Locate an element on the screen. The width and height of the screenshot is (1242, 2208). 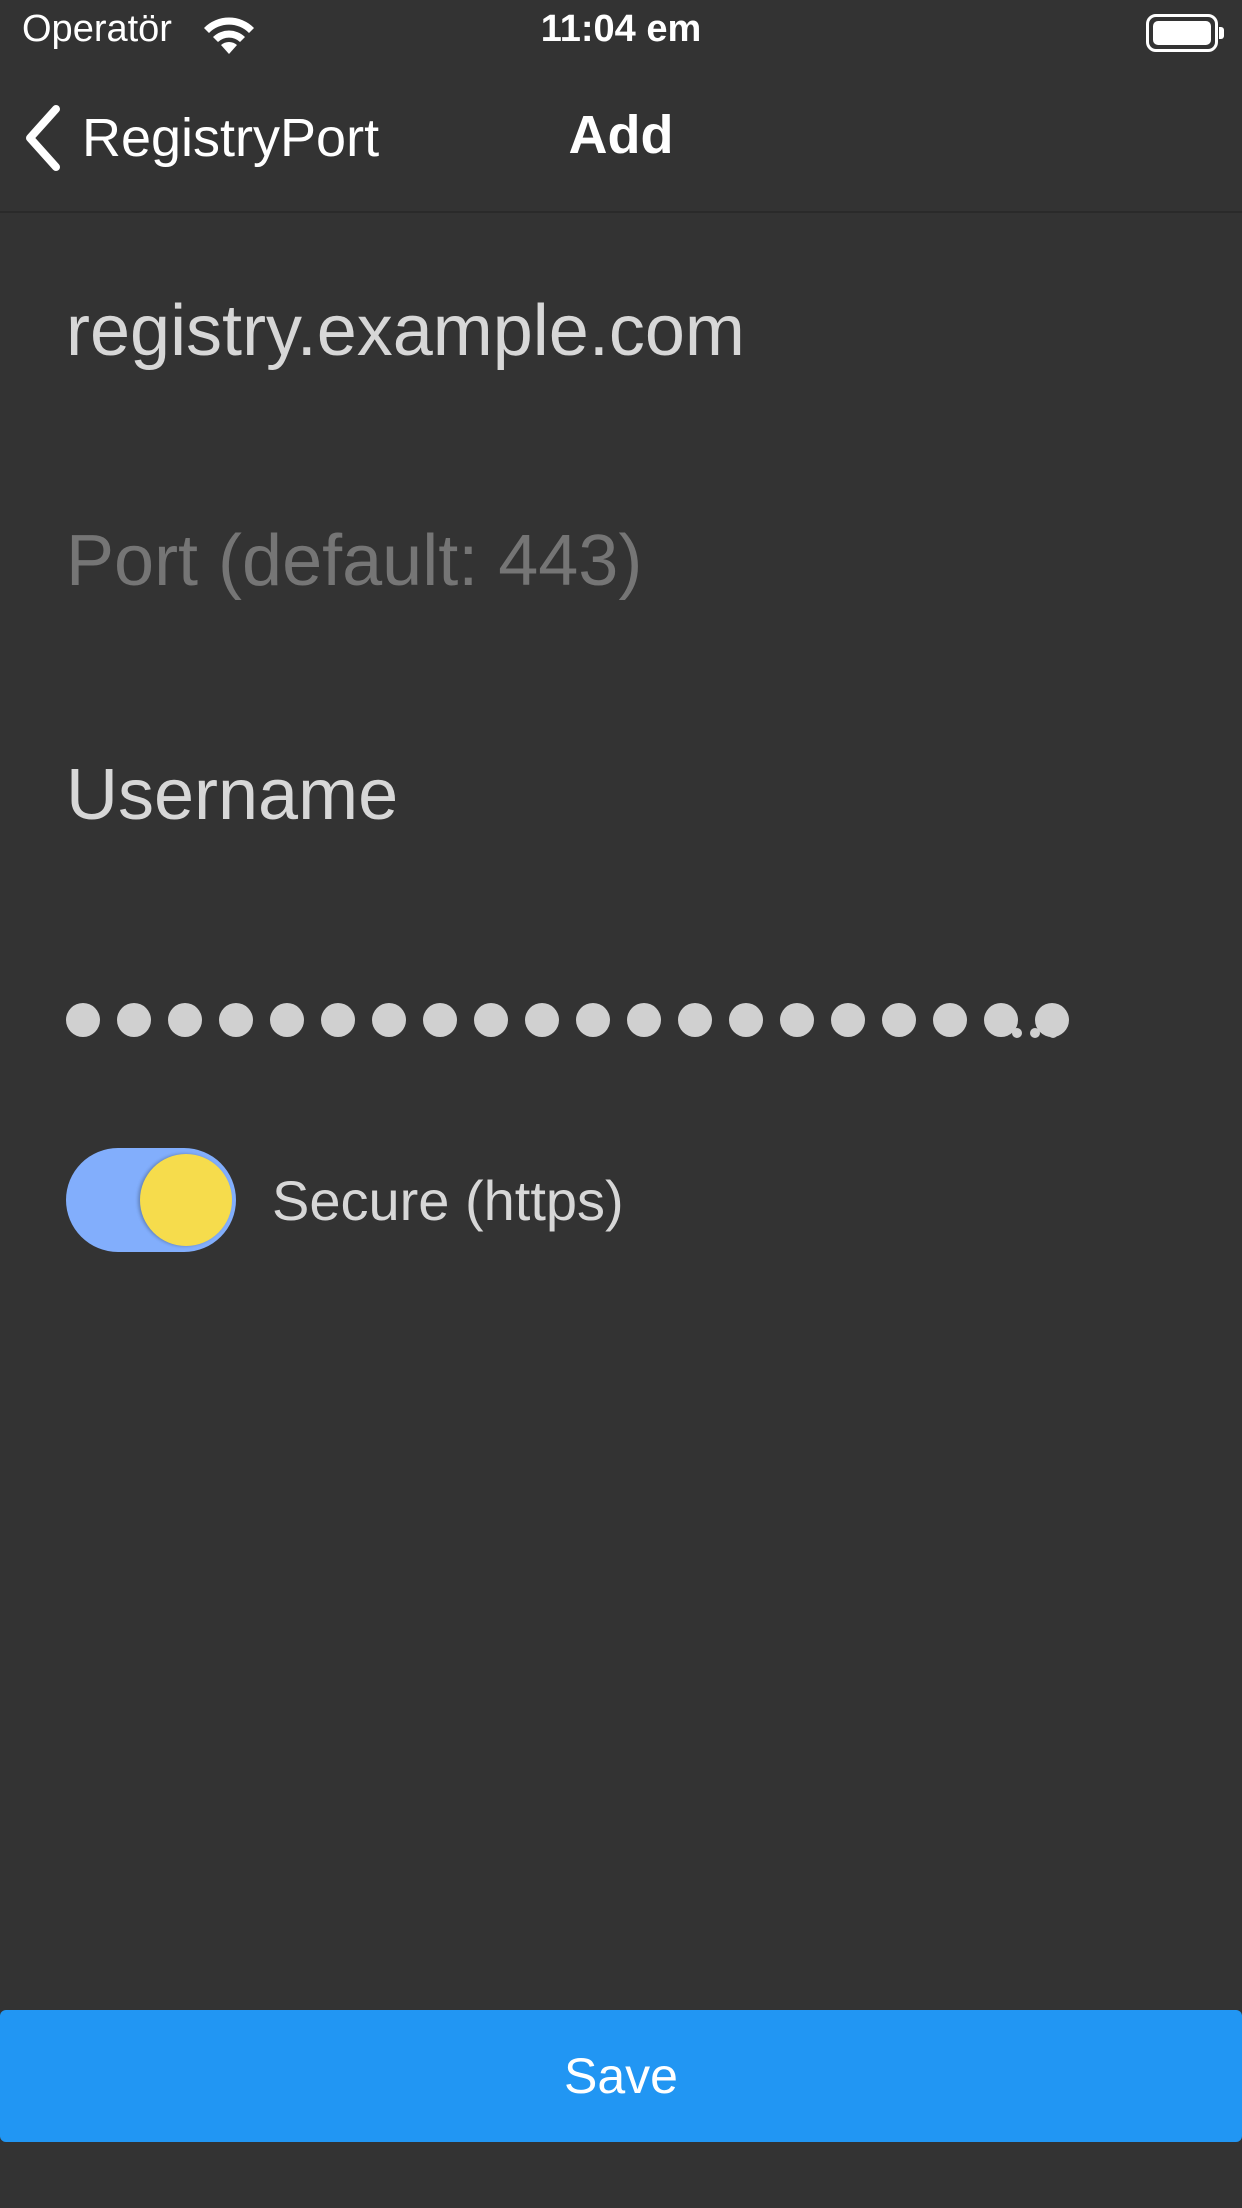
status-bar: Operatör 11:04 em is located at coordinates (621, 34).